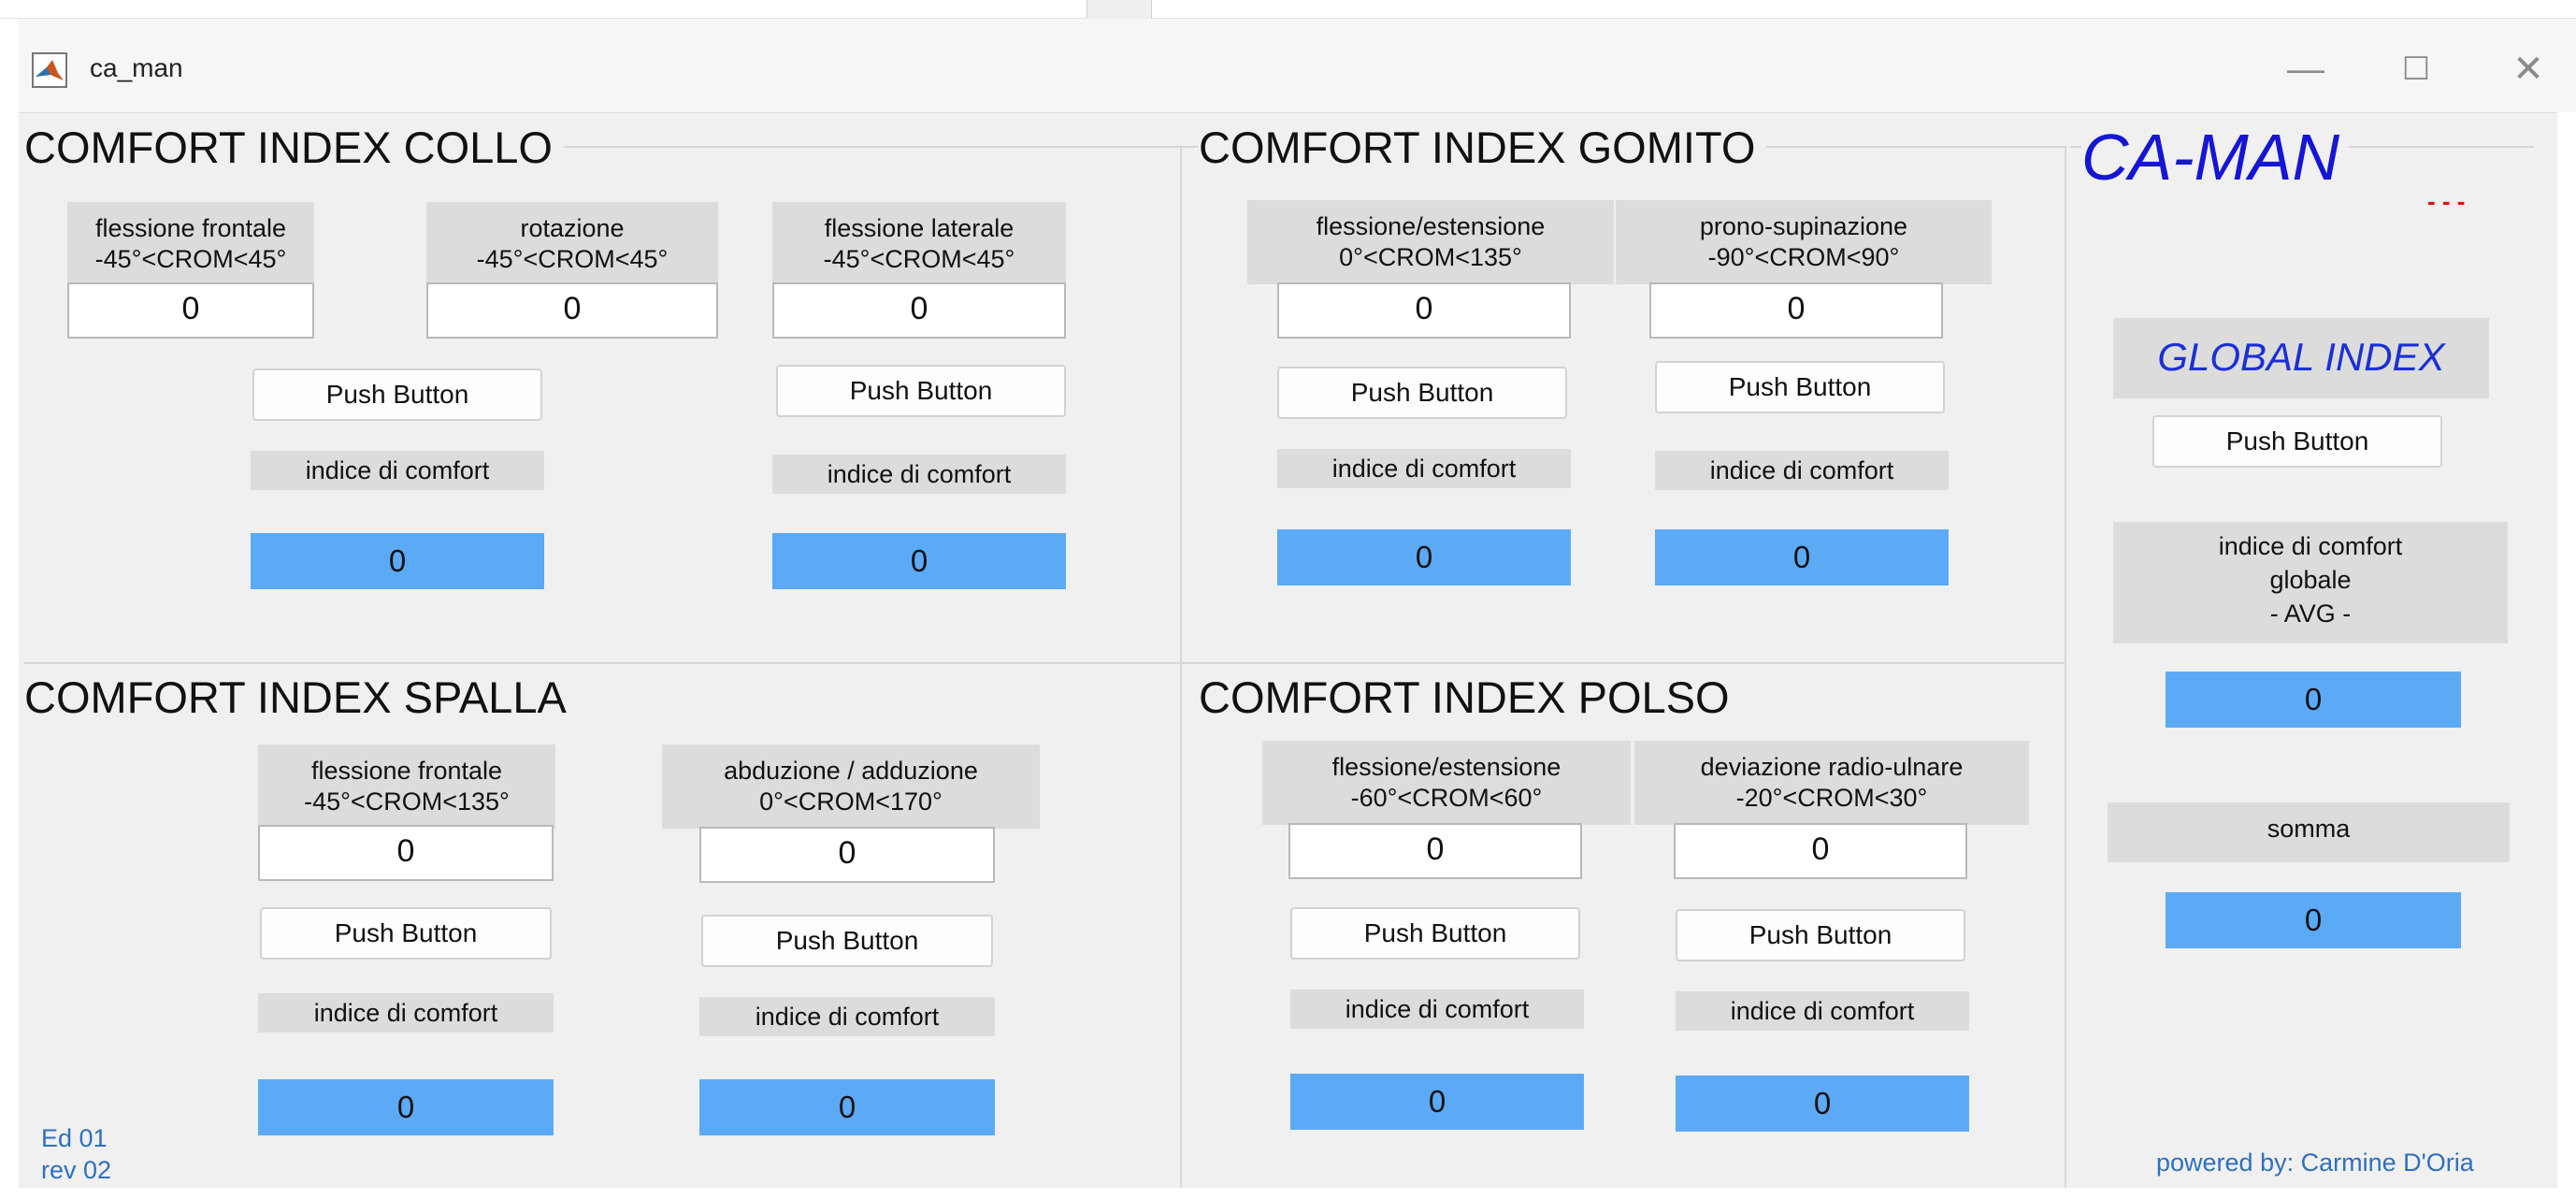 The width and height of the screenshot is (2576, 1199). I want to click on polso-deviazione-input: 0, so click(1821, 851).